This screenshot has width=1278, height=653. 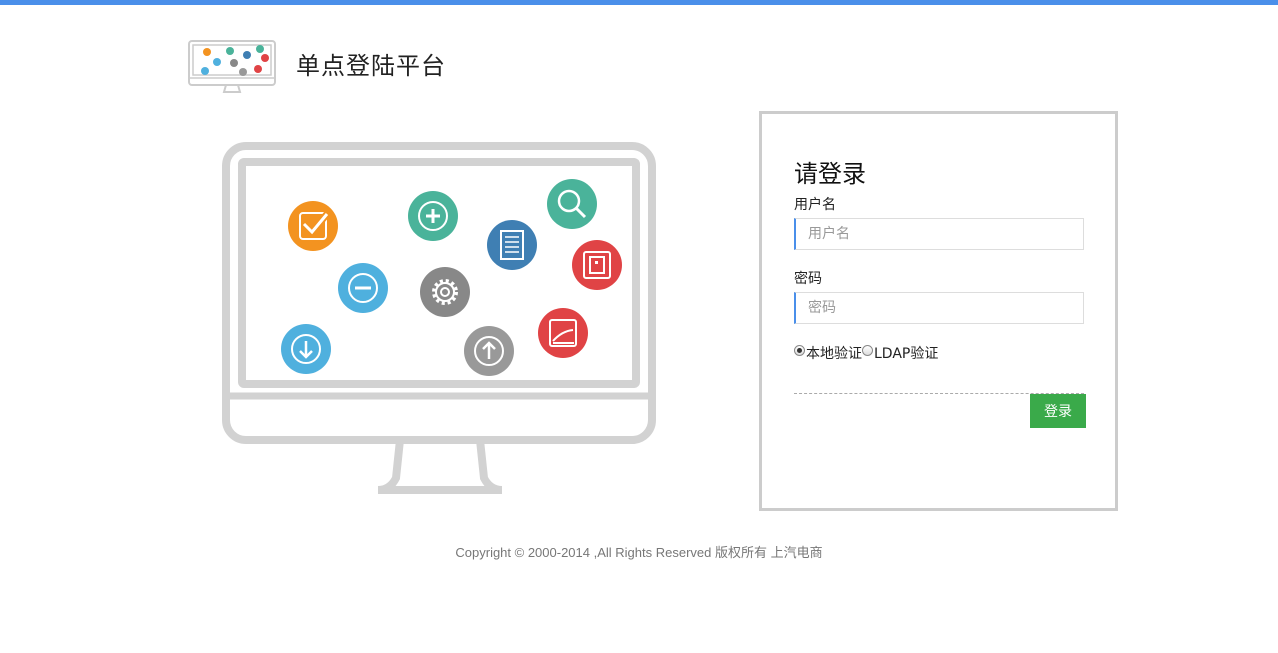 I want to click on login-button: 登录, so click(x=1058, y=411).